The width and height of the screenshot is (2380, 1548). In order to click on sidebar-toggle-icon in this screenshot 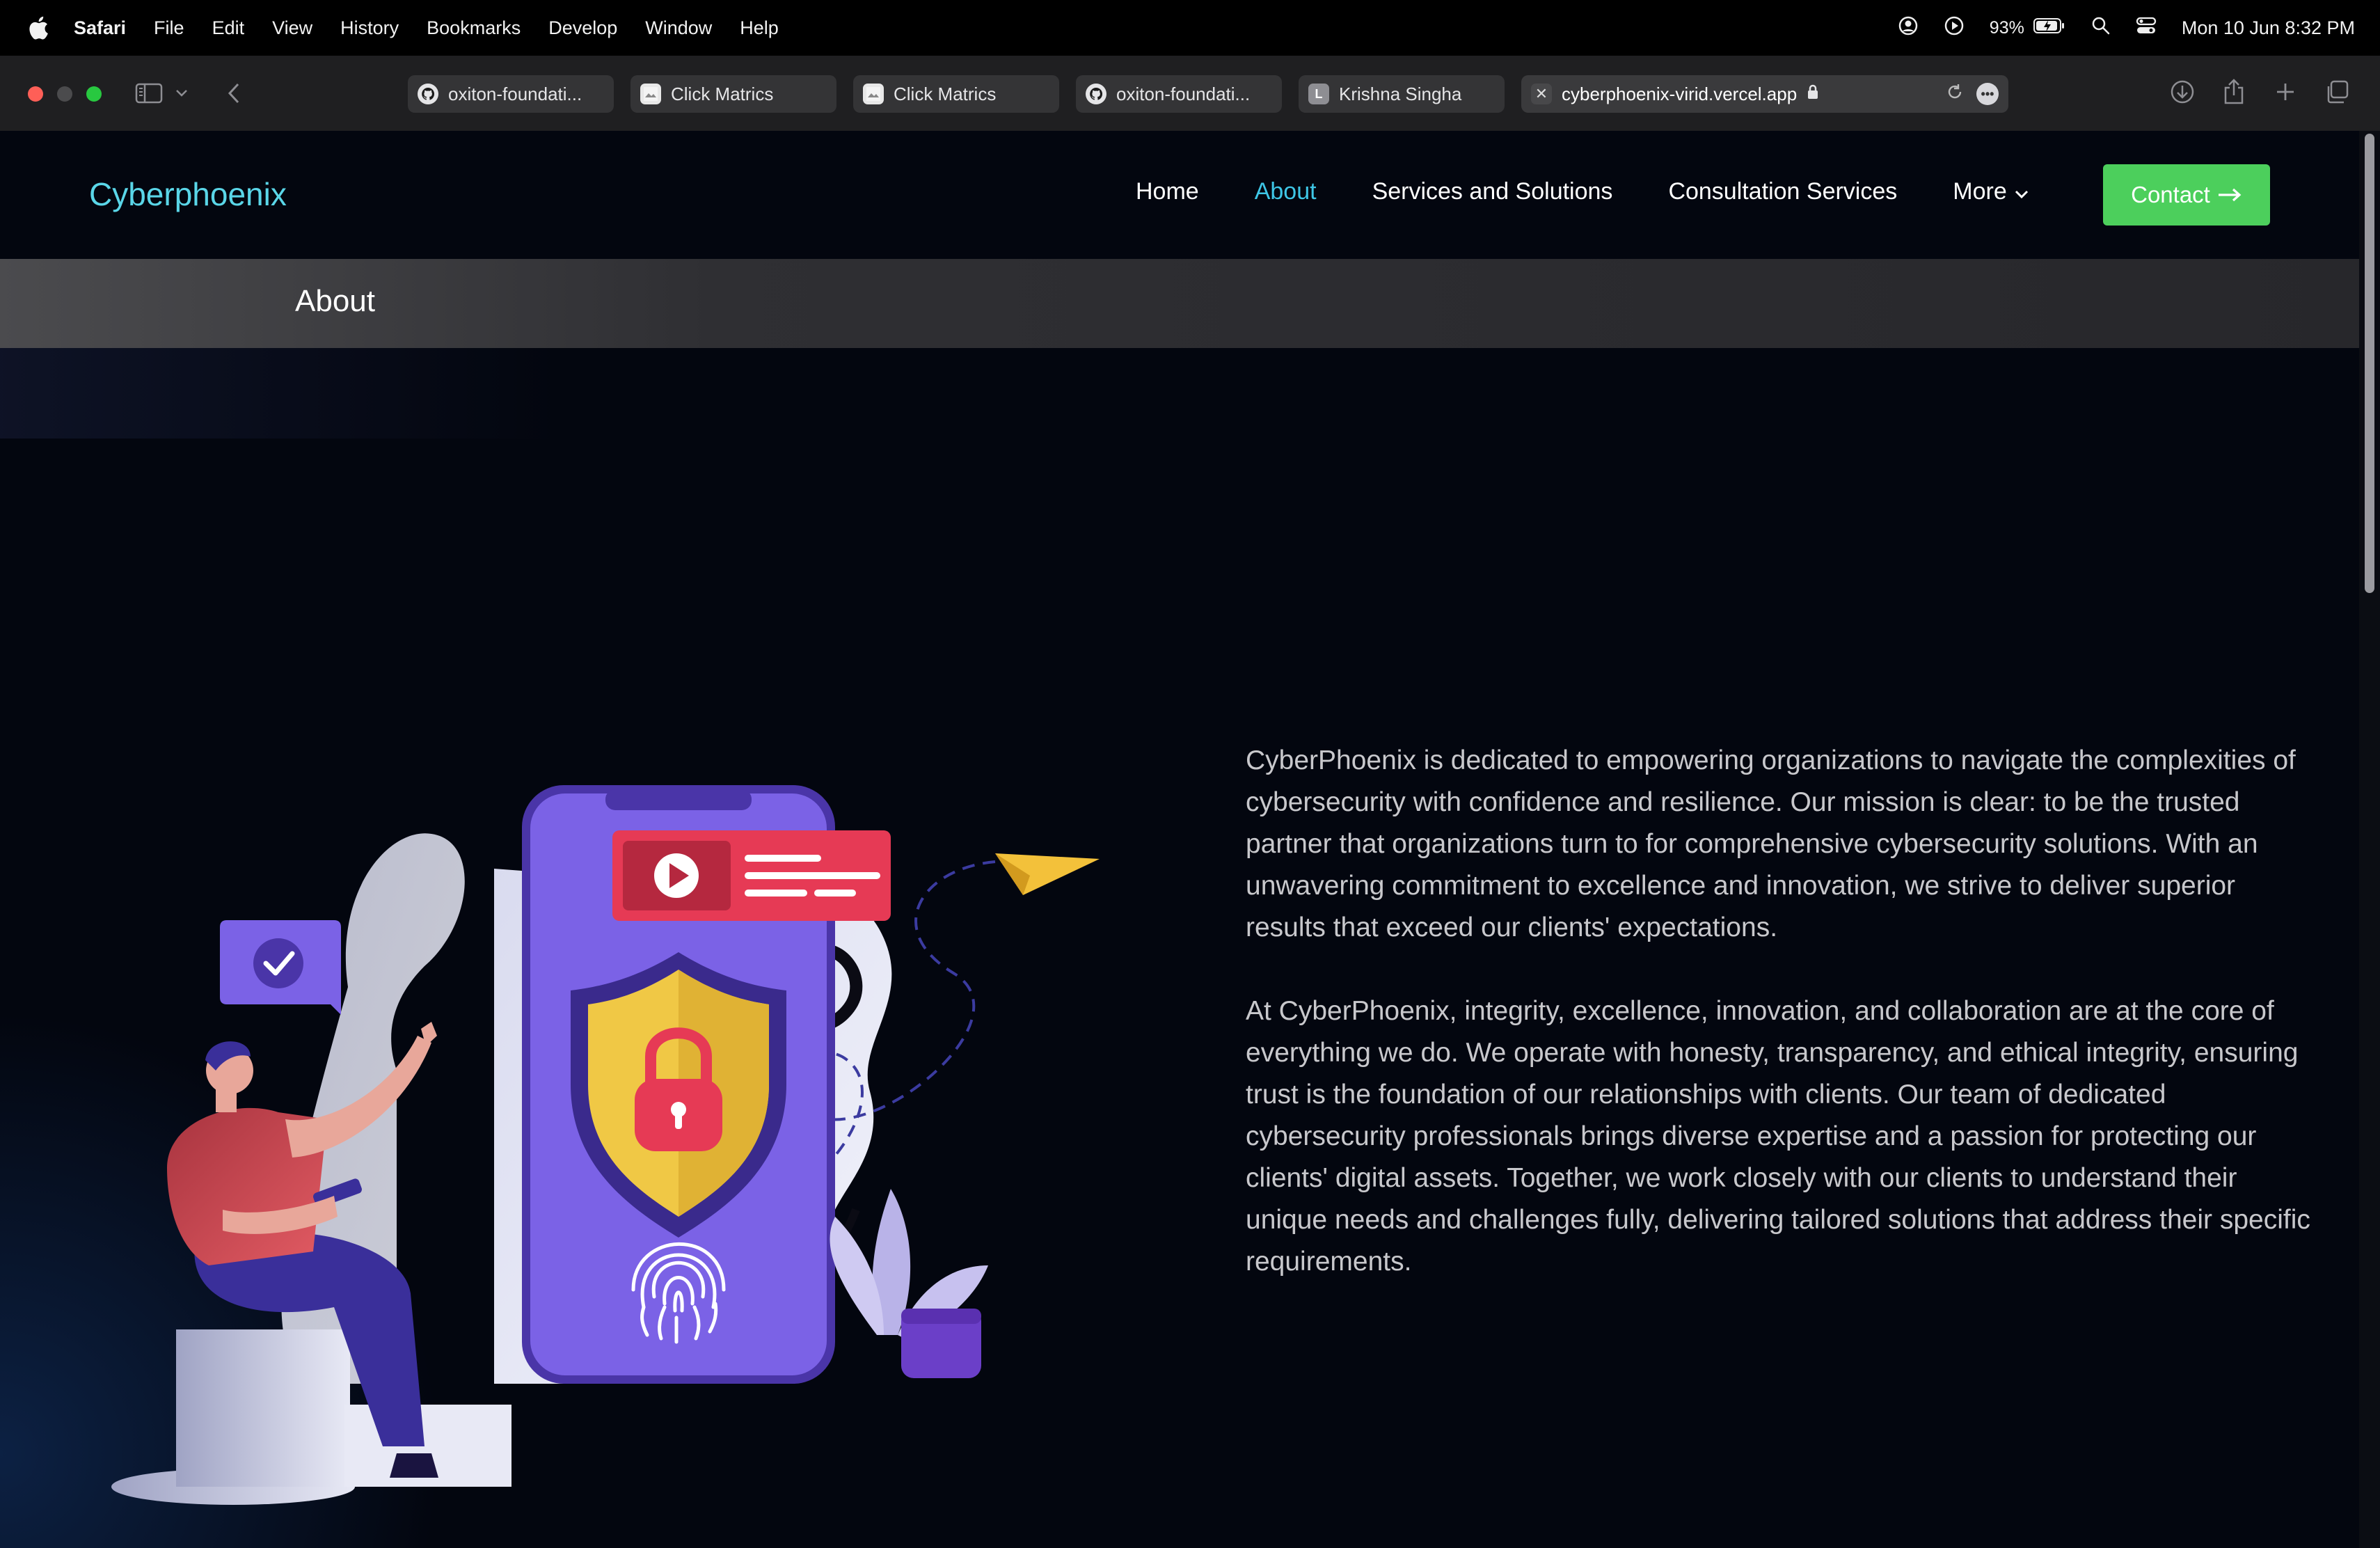, I will do `click(149, 94)`.